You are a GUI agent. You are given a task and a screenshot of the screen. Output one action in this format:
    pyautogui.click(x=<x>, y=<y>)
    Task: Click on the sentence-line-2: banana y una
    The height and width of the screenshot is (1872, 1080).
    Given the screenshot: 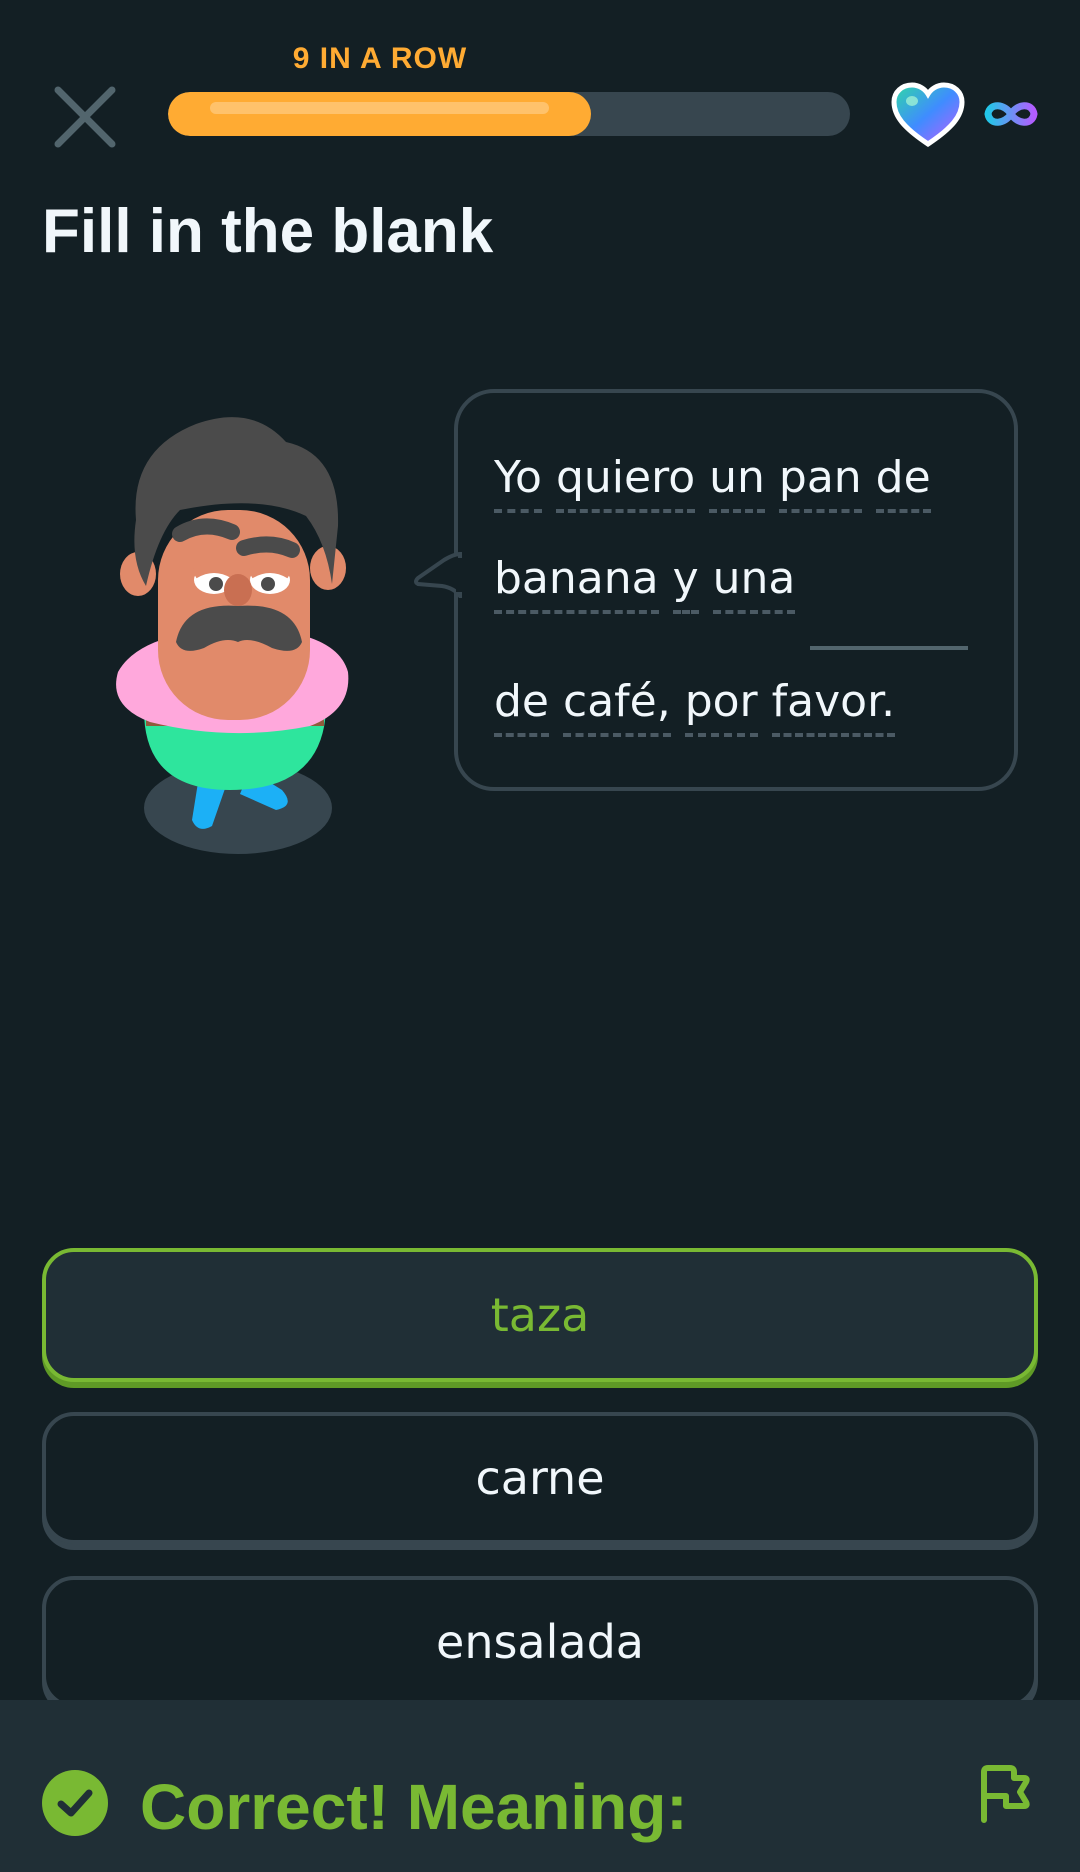 What is the action you would take?
    pyautogui.click(x=651, y=583)
    